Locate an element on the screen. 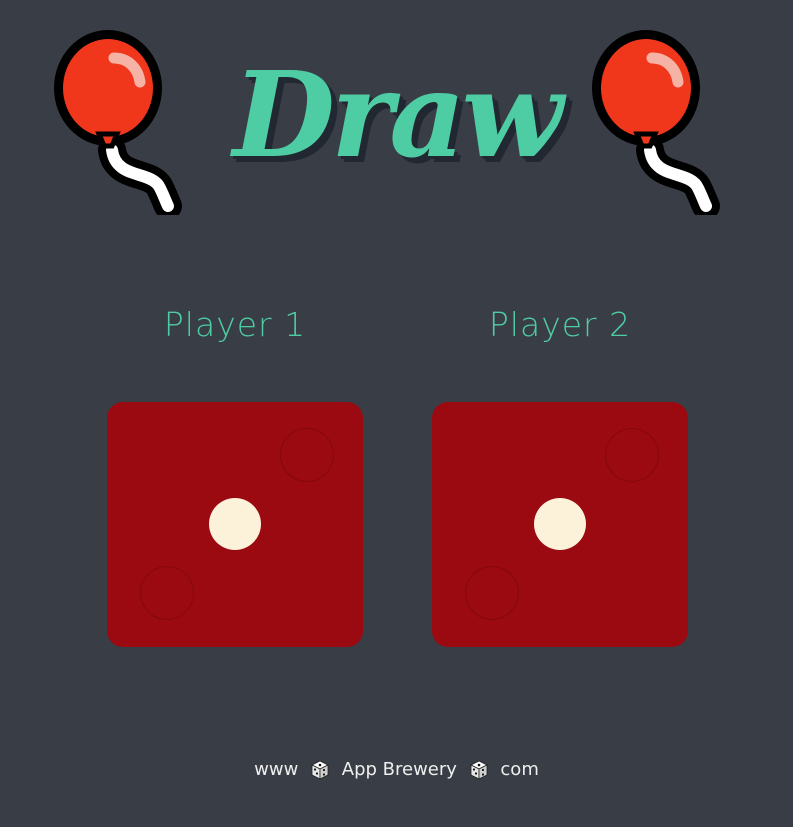 Image resolution: width=793 pixels, height=827 pixels. player-1-dice is located at coordinates (235, 524).